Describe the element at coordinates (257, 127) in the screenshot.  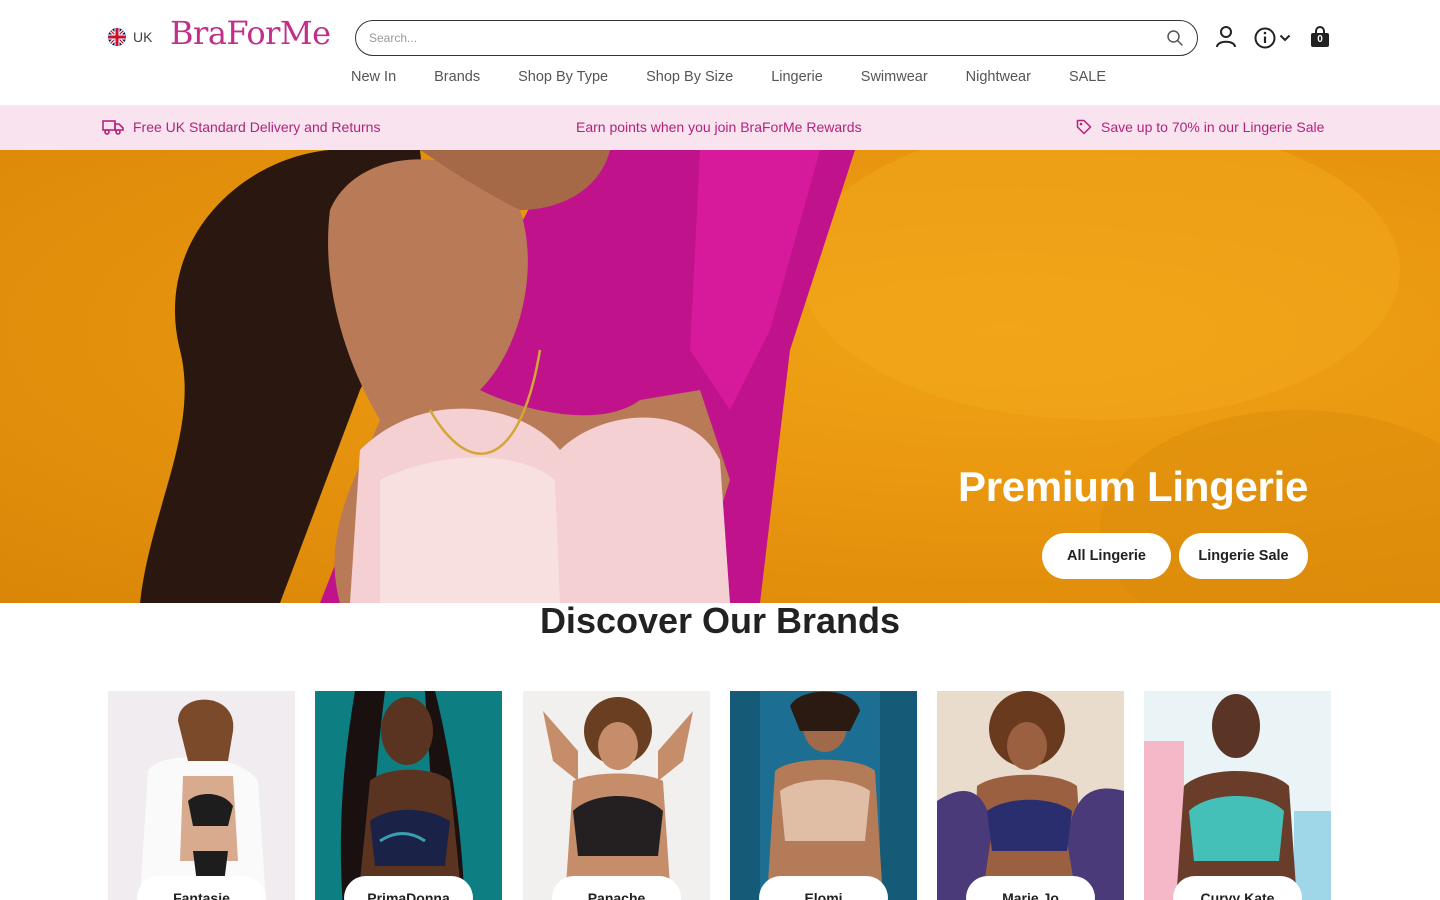
I see `promo-delivery-text: Free UK Standard Delivery and Returns` at that location.